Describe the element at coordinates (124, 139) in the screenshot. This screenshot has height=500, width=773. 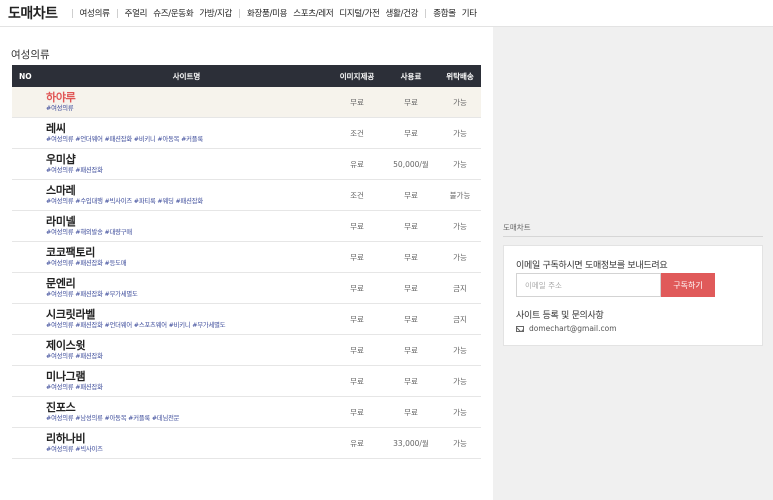
I see `site-tags: #여성의류 #언더웨어 #패션잡화 #비키니 #아동복 #커플룩` at that location.